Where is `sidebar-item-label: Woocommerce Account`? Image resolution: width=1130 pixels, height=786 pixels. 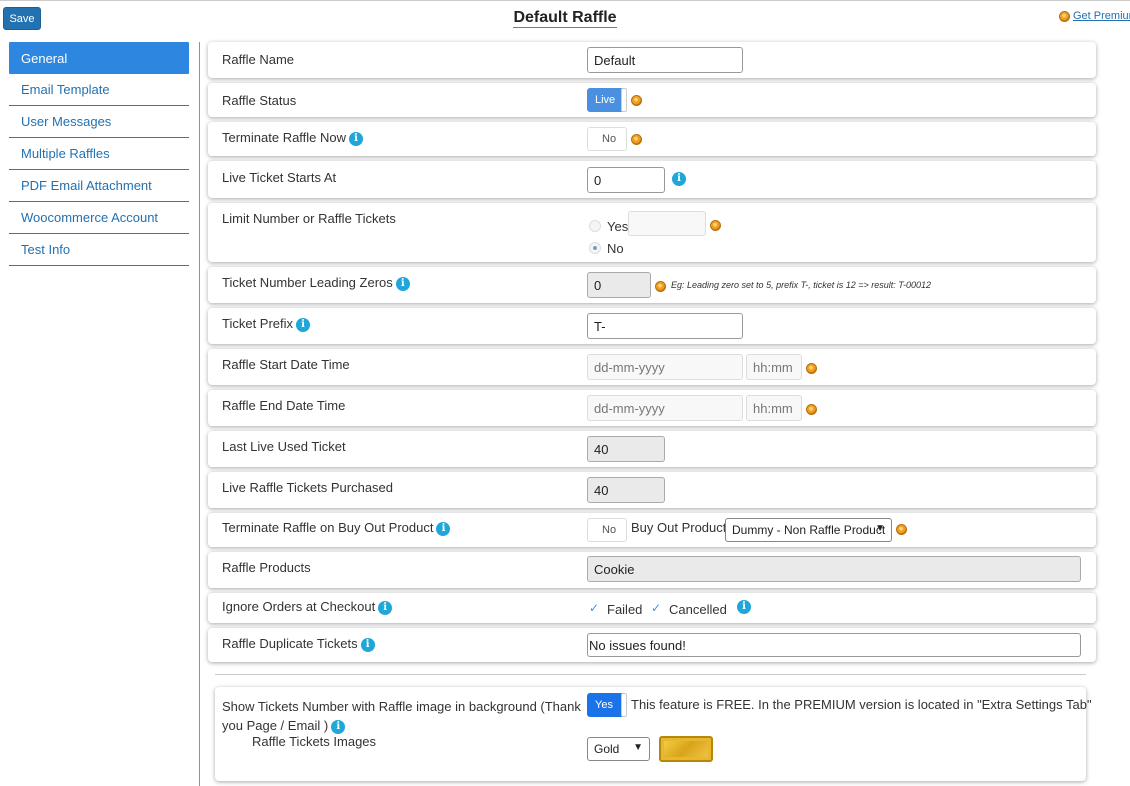
sidebar-item-label: Woocommerce Account is located at coordinates (90, 217).